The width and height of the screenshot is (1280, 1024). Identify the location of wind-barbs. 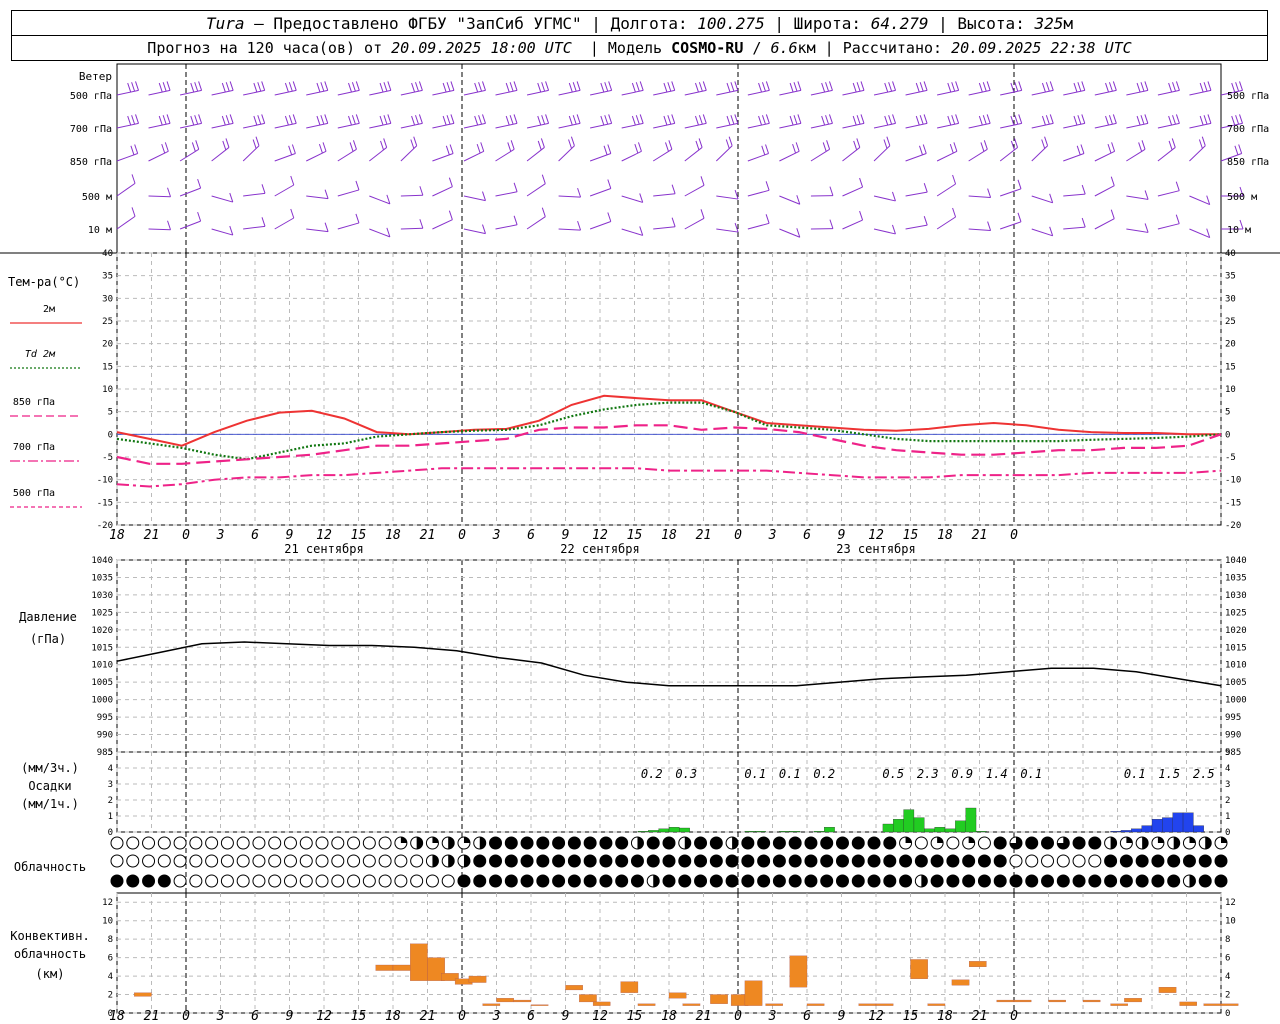
(680, 160).